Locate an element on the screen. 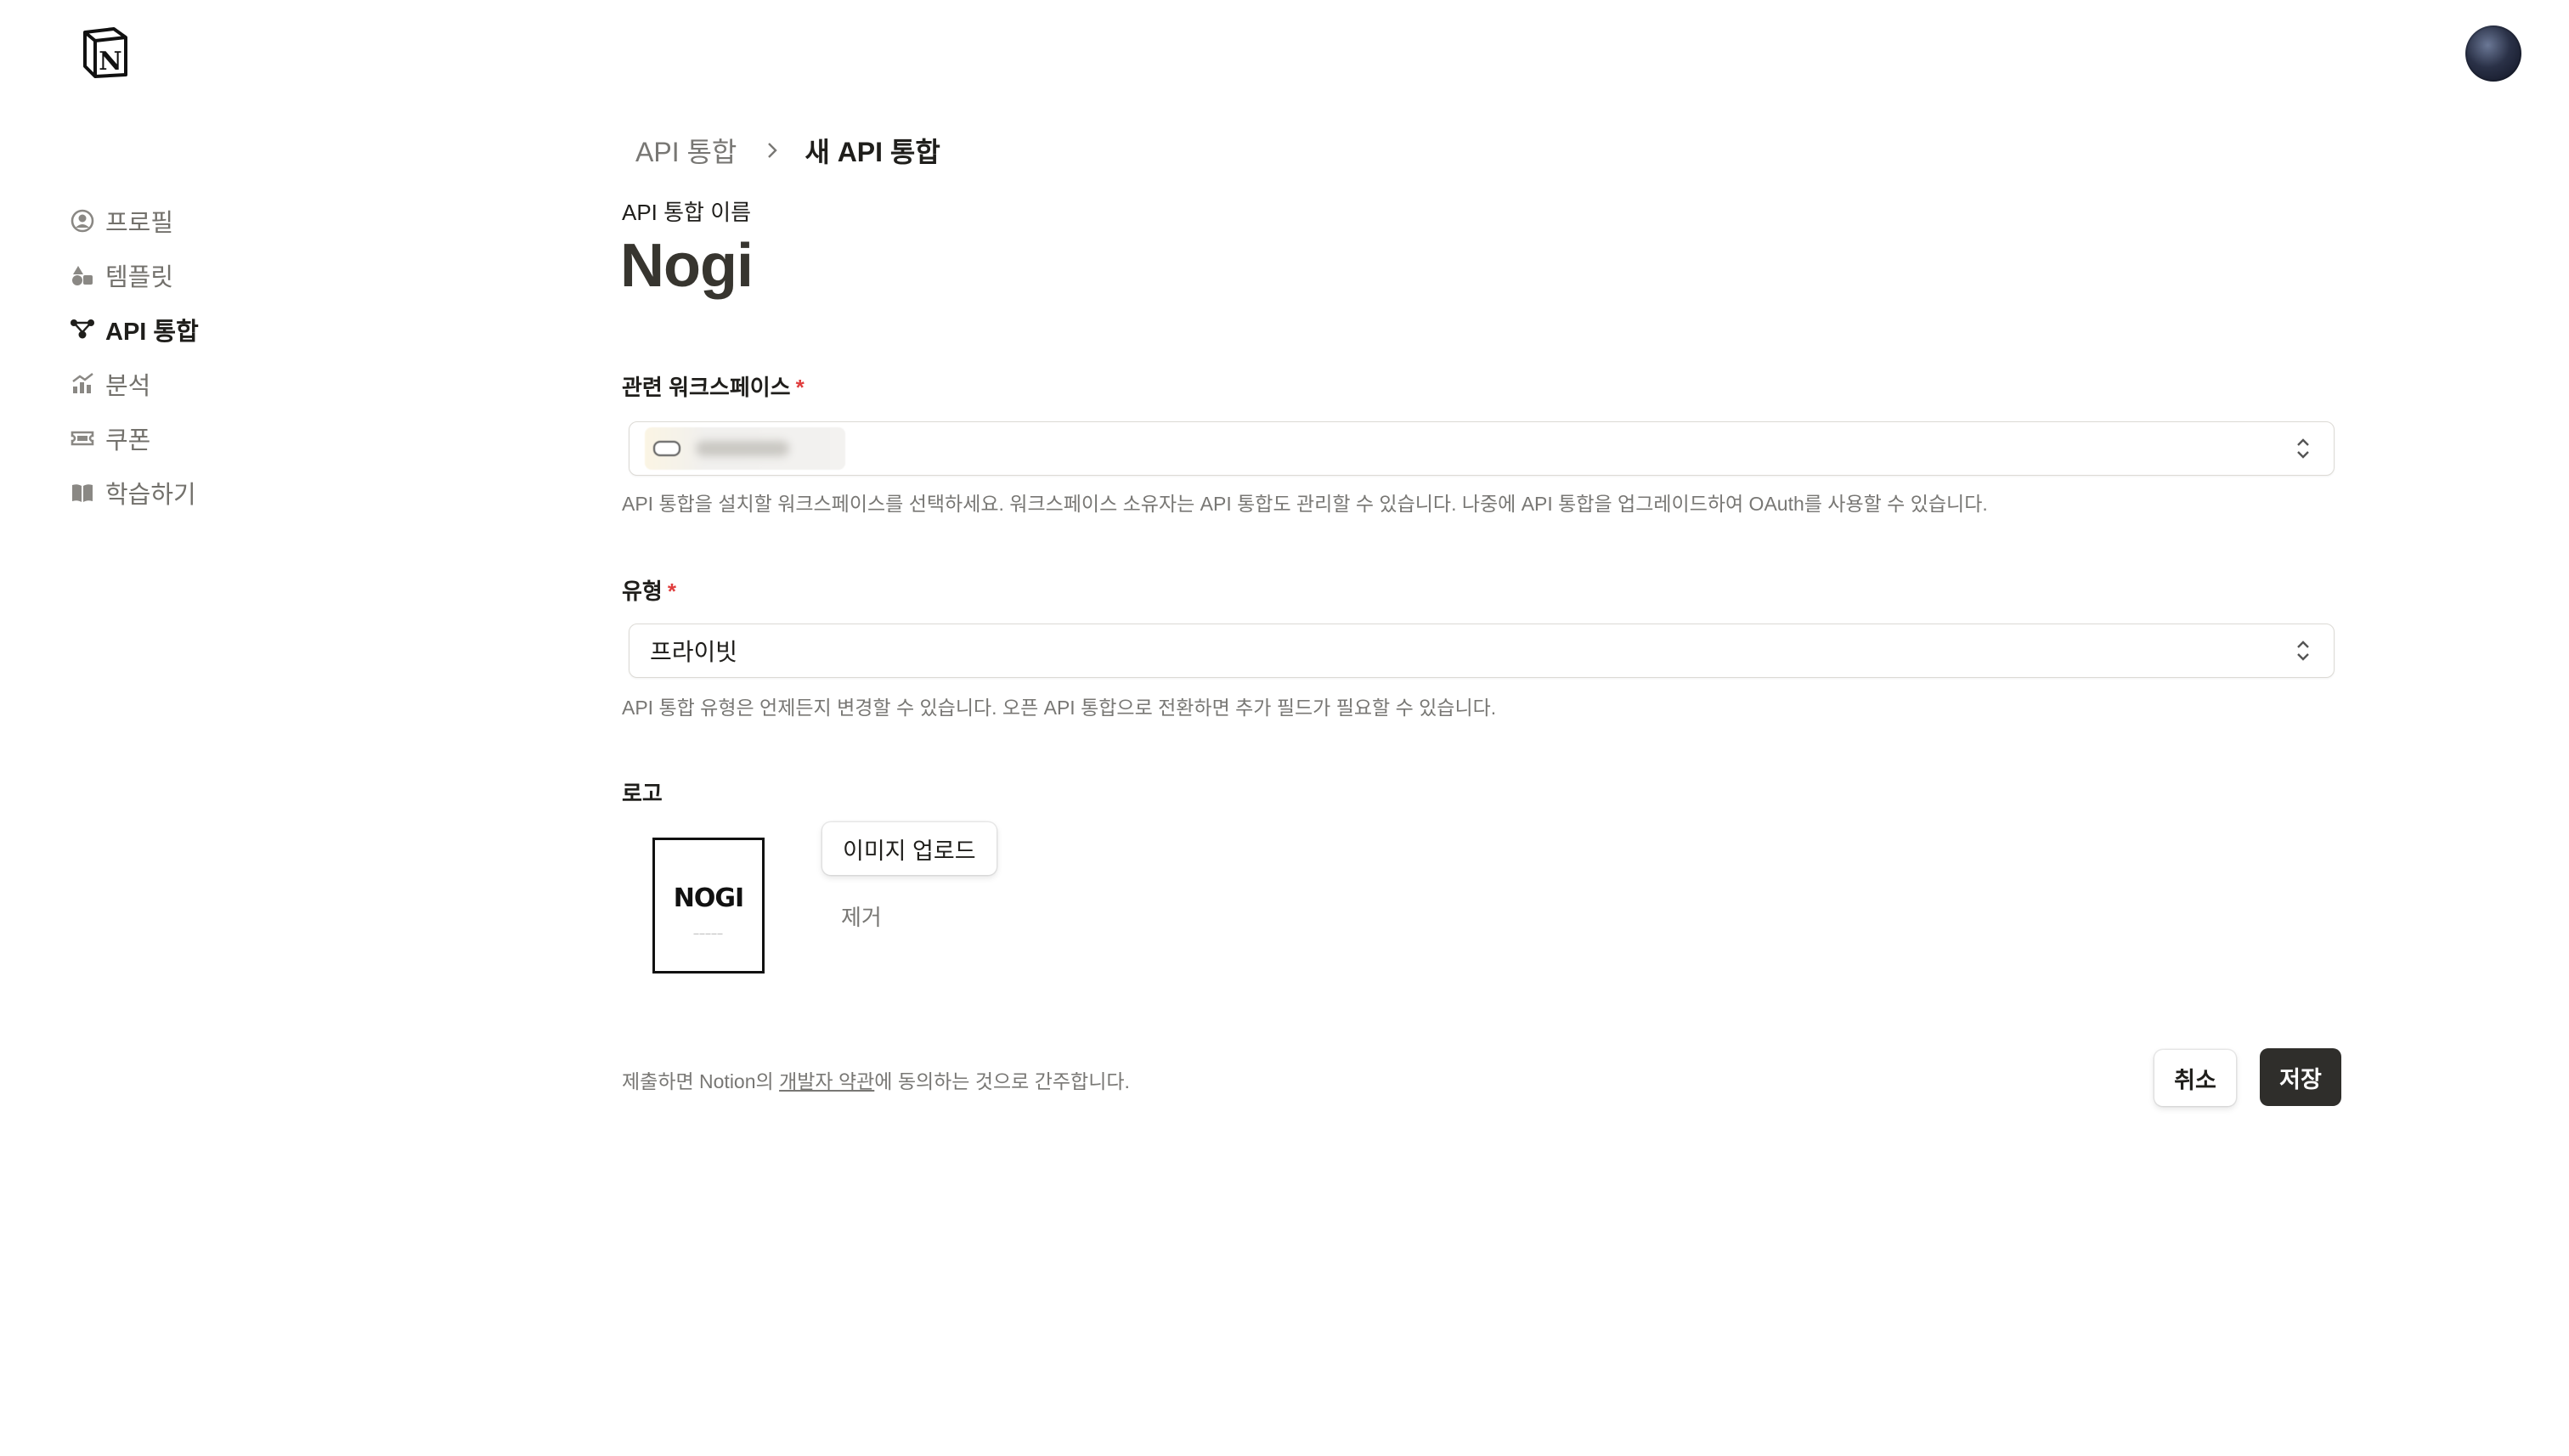  integration-name-label: API 통합 이름 is located at coordinates (687, 212).